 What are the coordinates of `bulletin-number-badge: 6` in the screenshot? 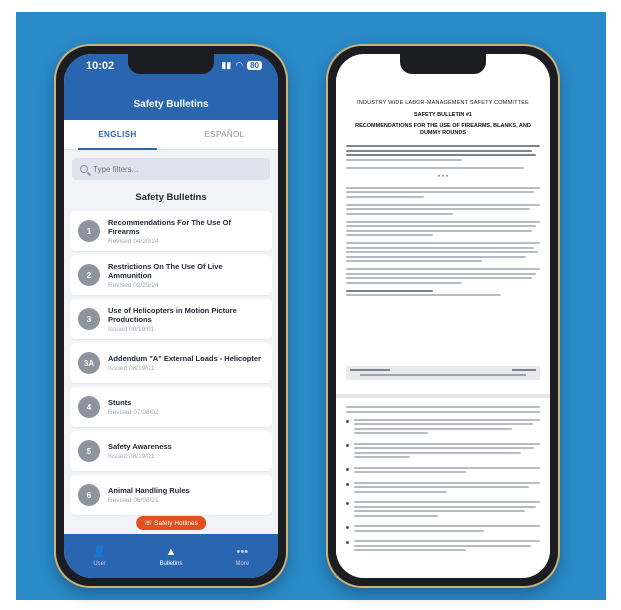 It's located at (89, 495).